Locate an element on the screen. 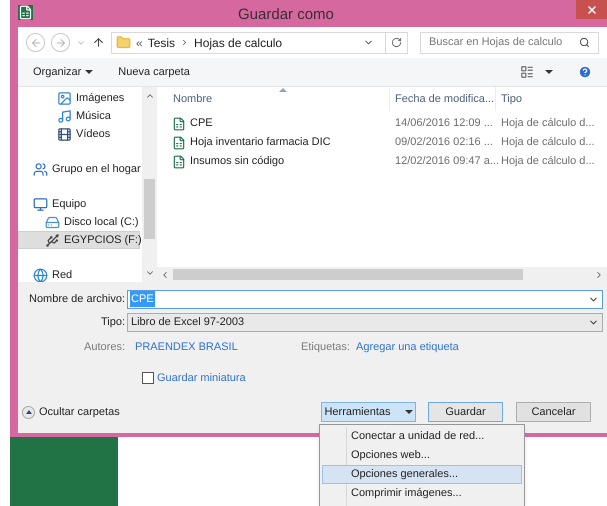 Image resolution: width=607 pixels, height=506 pixels. address-bar: « Tesis Hojas de calculo is located at coordinates (259, 43).